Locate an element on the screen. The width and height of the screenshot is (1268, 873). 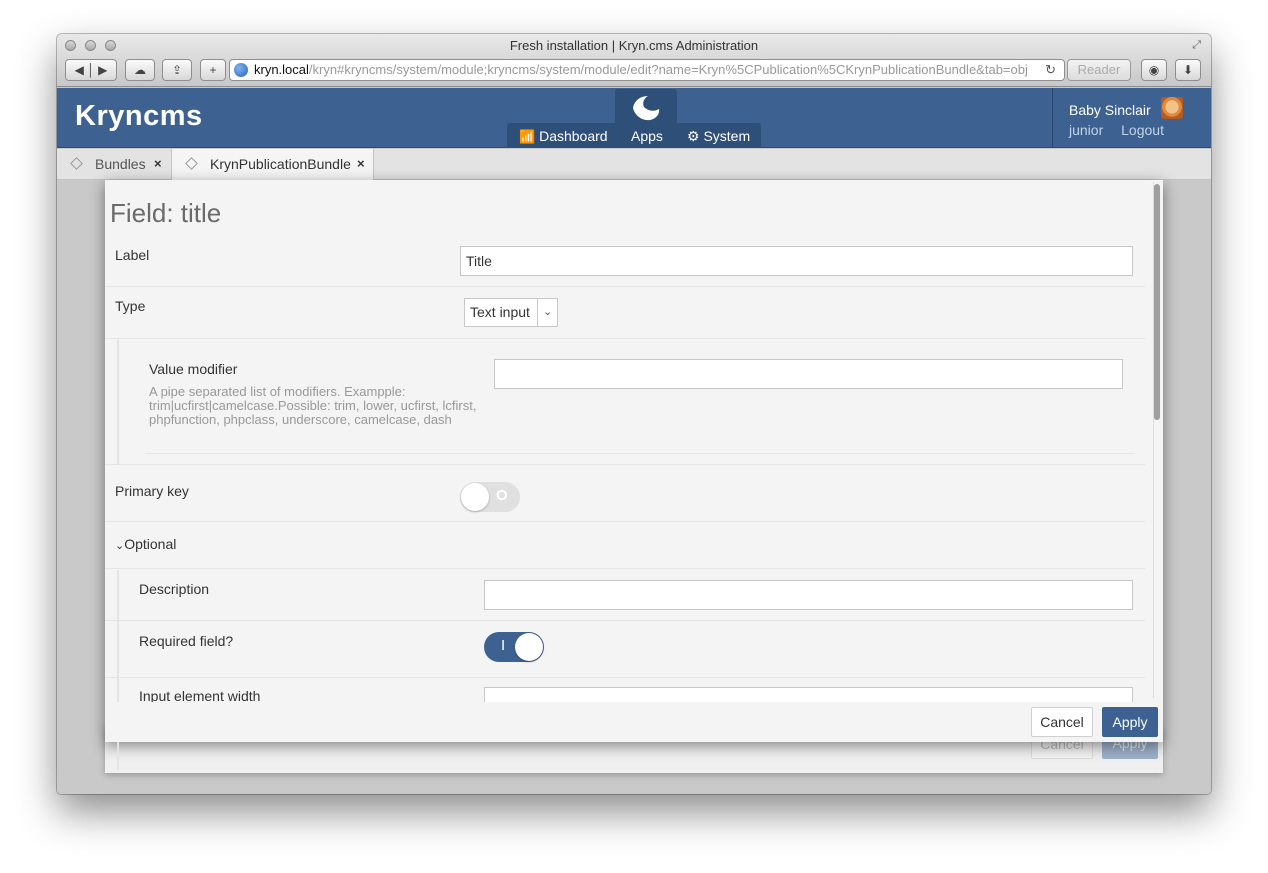
tab-bundles: Bundles × is located at coordinates (114, 164).